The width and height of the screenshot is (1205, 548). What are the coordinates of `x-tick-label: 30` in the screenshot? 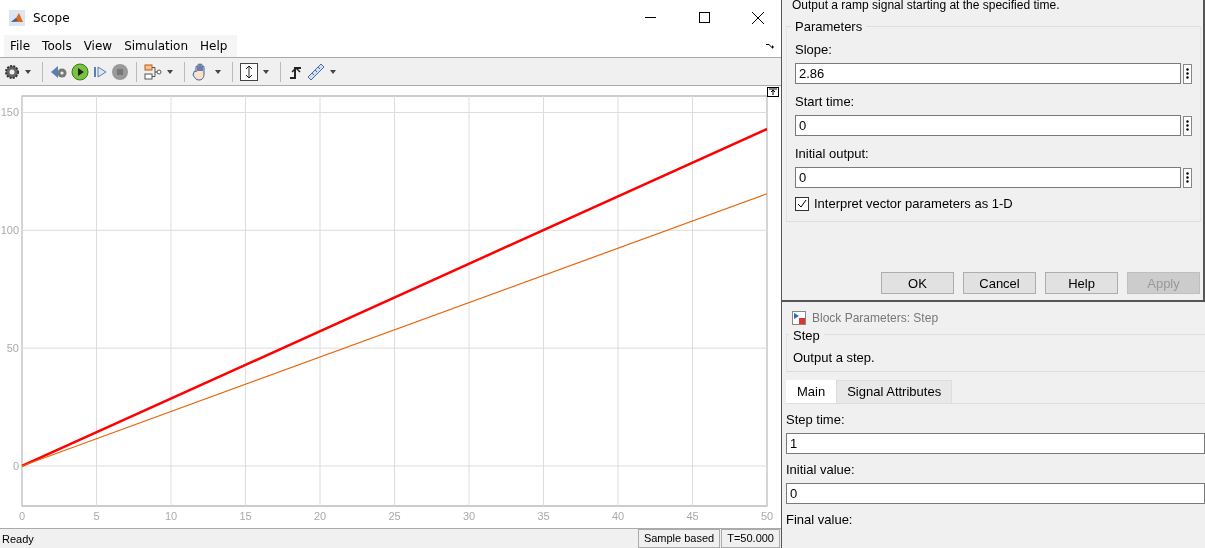 It's located at (469, 516).